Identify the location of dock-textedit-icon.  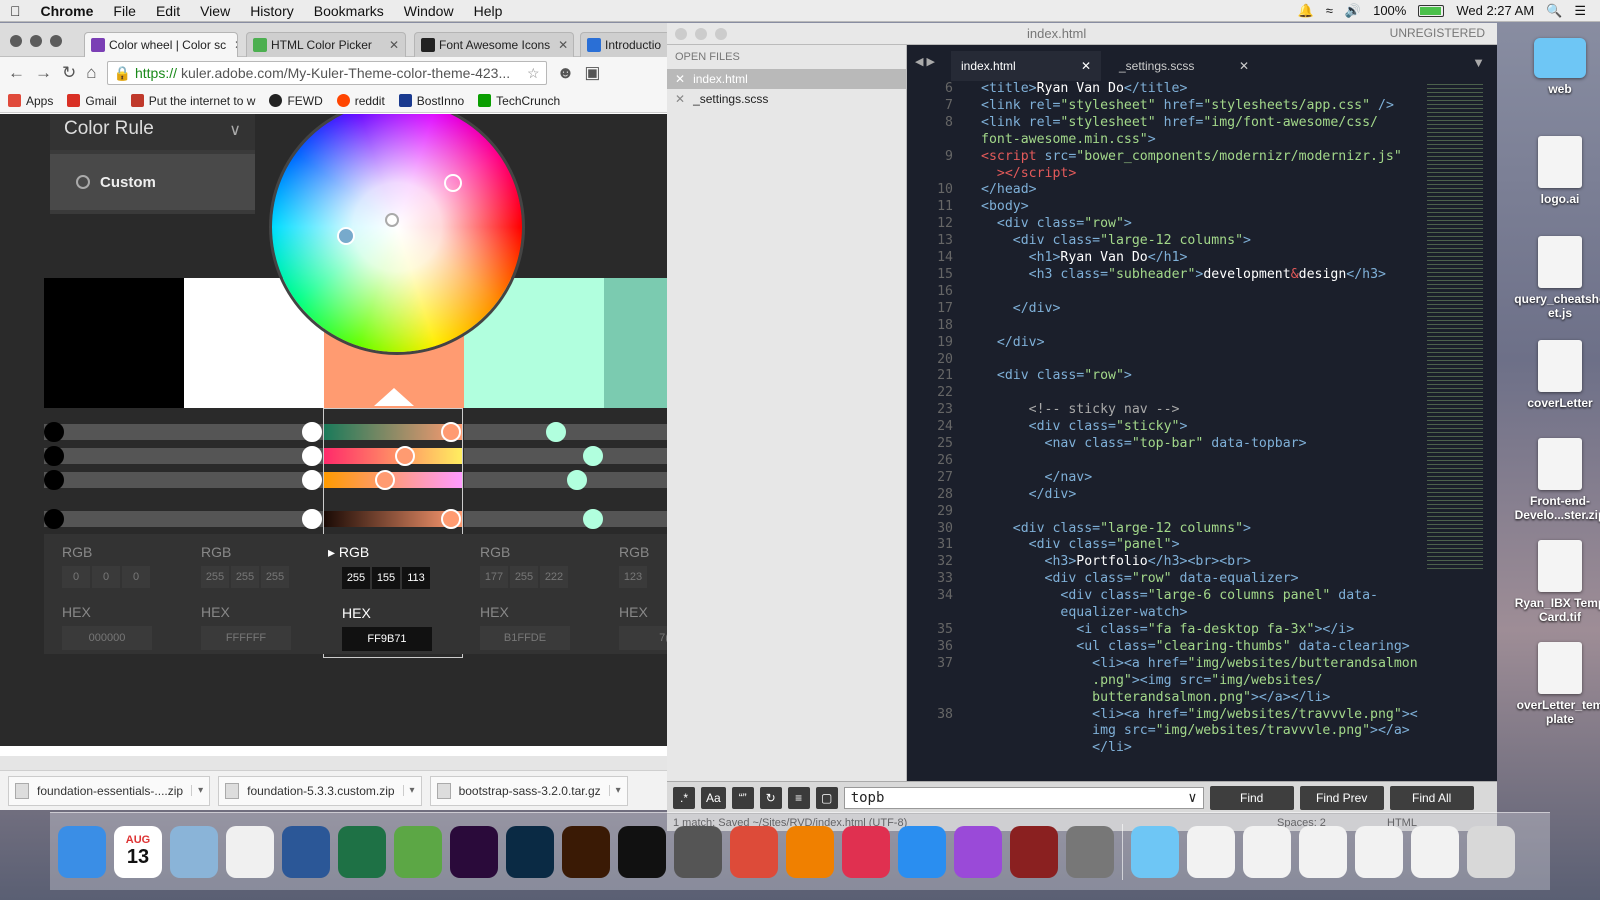
(250, 851).